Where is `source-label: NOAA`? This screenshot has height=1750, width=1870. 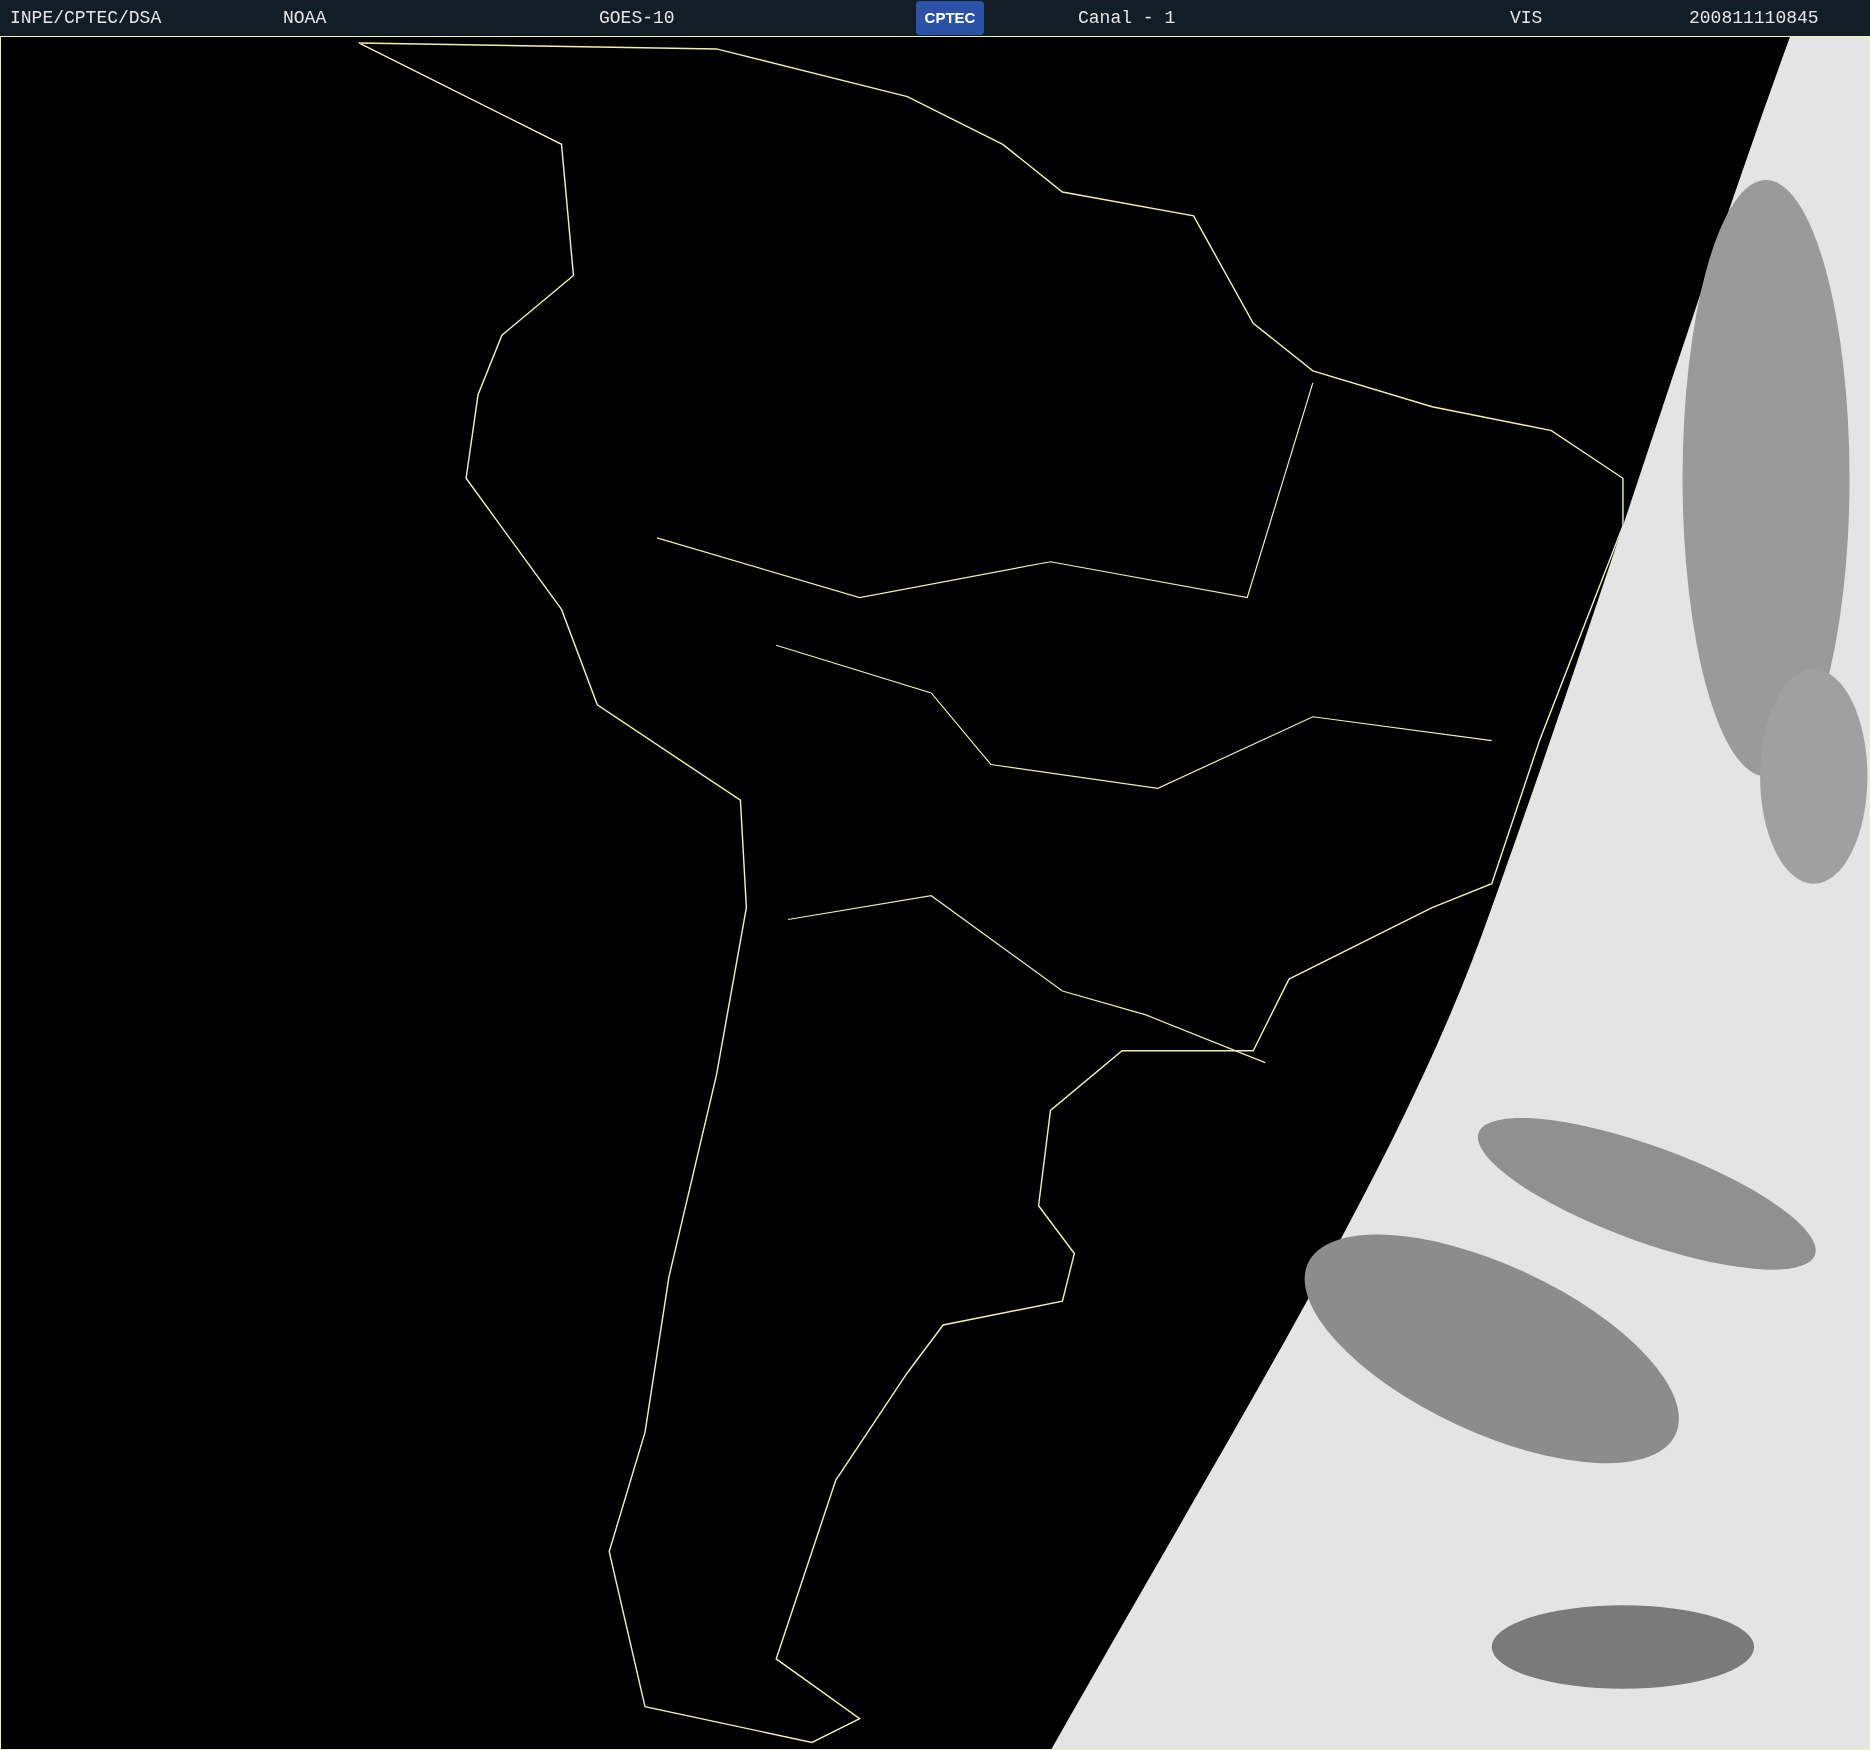
source-label: NOAA is located at coordinates (305, 18).